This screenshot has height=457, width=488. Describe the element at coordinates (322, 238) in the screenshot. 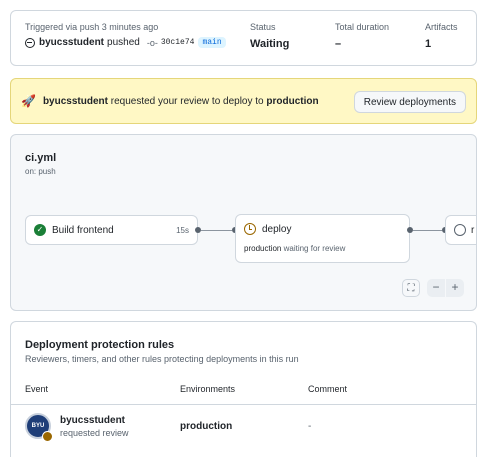

I see `job-deploy: deploy production waiting for review` at that location.